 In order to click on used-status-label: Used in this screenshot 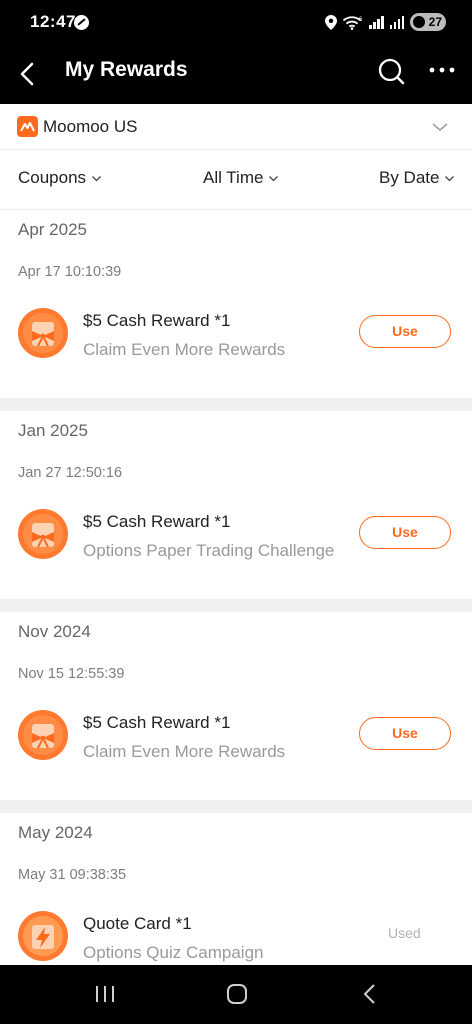, I will do `click(404, 933)`.